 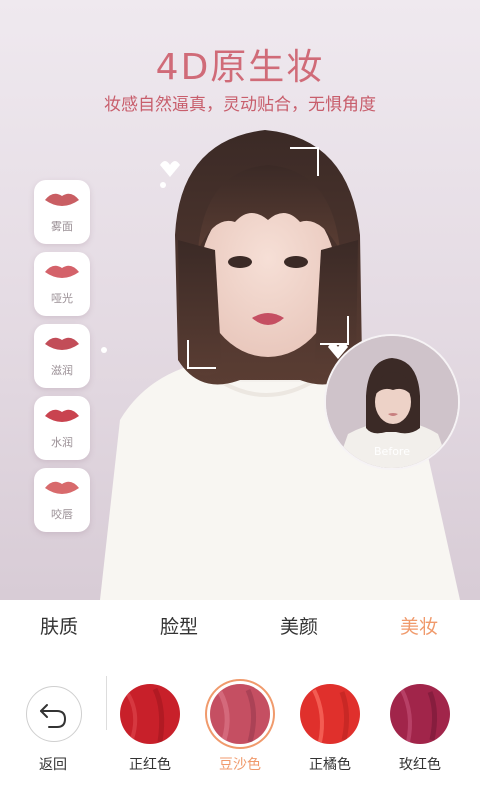 What do you see at coordinates (53, 765) in the screenshot?
I see `back-label: 返回` at bounding box center [53, 765].